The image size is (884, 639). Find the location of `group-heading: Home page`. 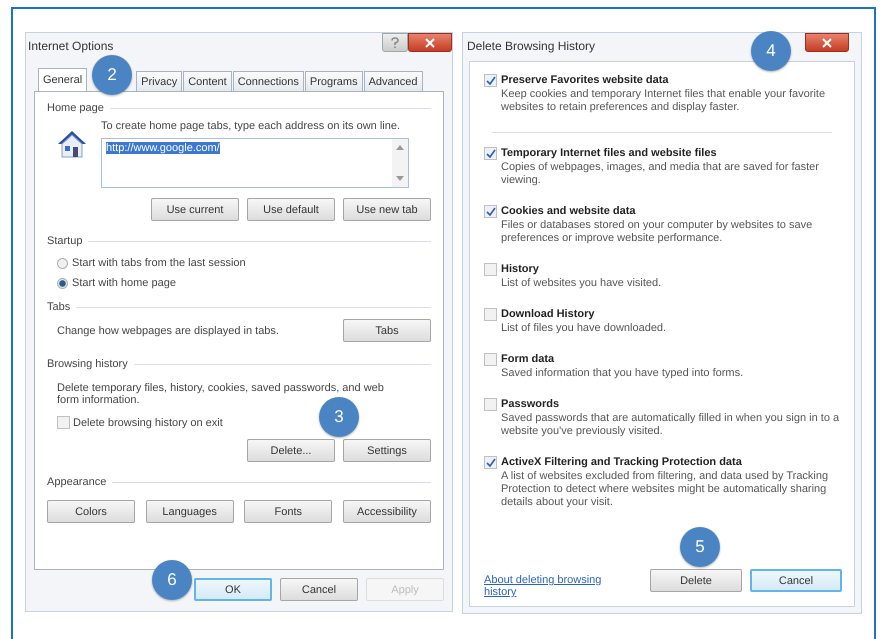

group-heading: Home page is located at coordinates (75, 108).